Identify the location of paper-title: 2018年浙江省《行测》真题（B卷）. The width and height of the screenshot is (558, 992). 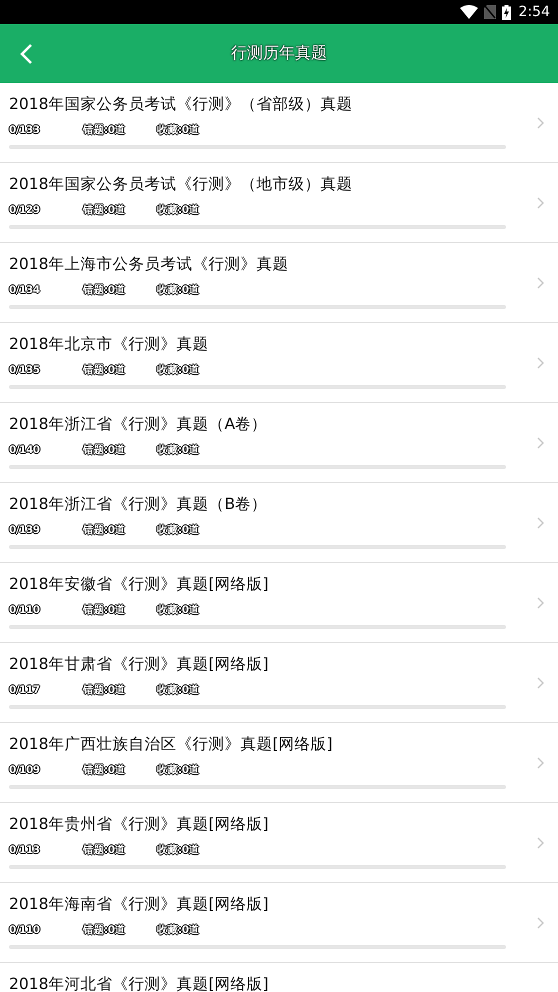
(138, 504).